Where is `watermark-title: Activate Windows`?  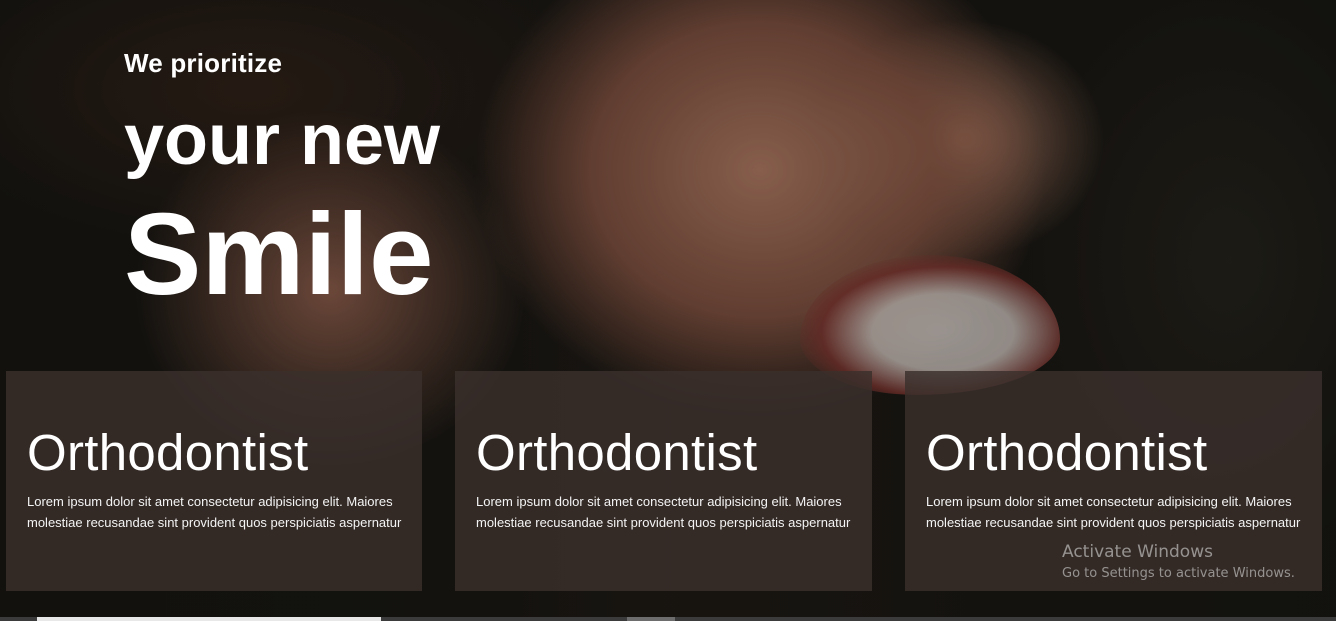 watermark-title: Activate Windows is located at coordinates (1137, 552).